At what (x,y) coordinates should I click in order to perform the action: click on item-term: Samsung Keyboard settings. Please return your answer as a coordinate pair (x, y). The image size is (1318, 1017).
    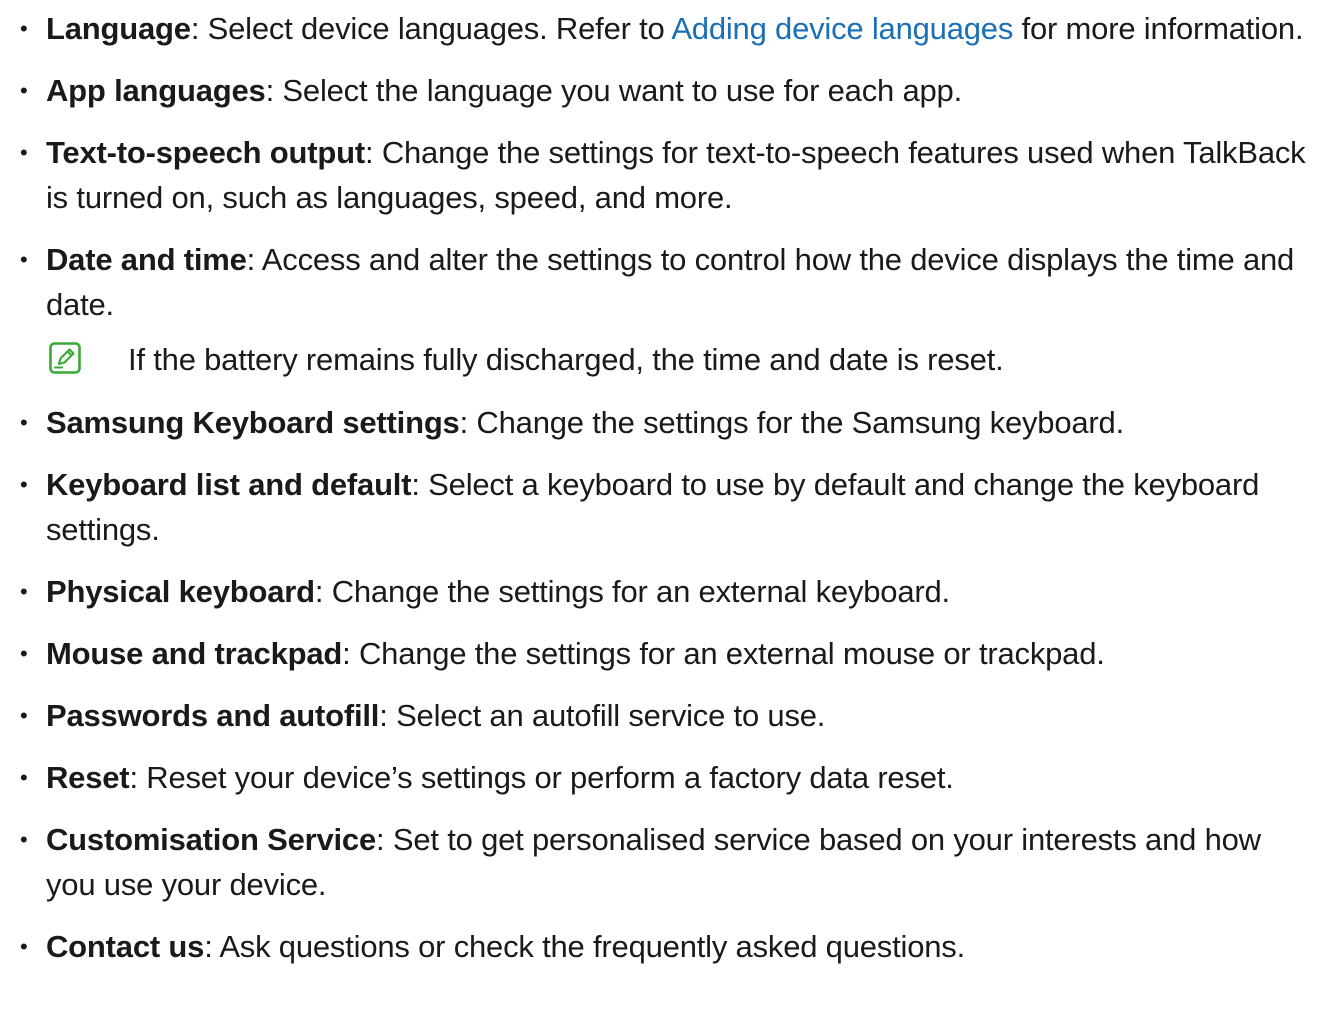
    Looking at the image, I should click on (253, 422).